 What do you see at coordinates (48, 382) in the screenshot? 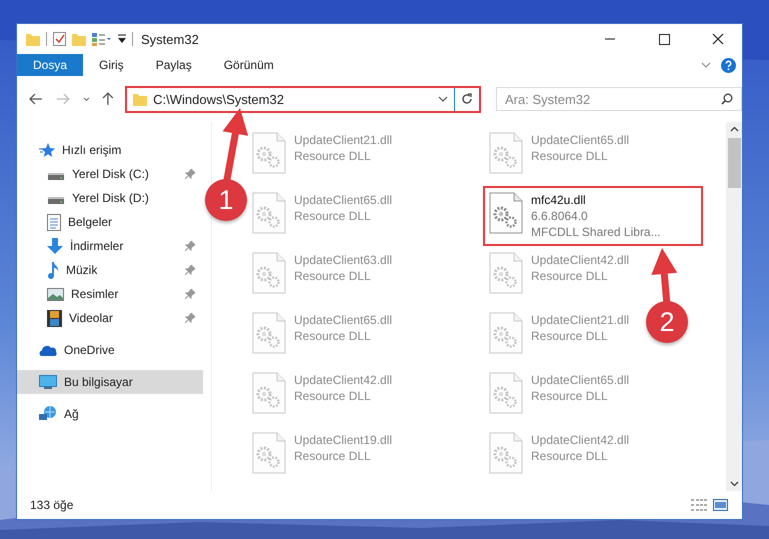
I see `computer-icon` at bounding box center [48, 382].